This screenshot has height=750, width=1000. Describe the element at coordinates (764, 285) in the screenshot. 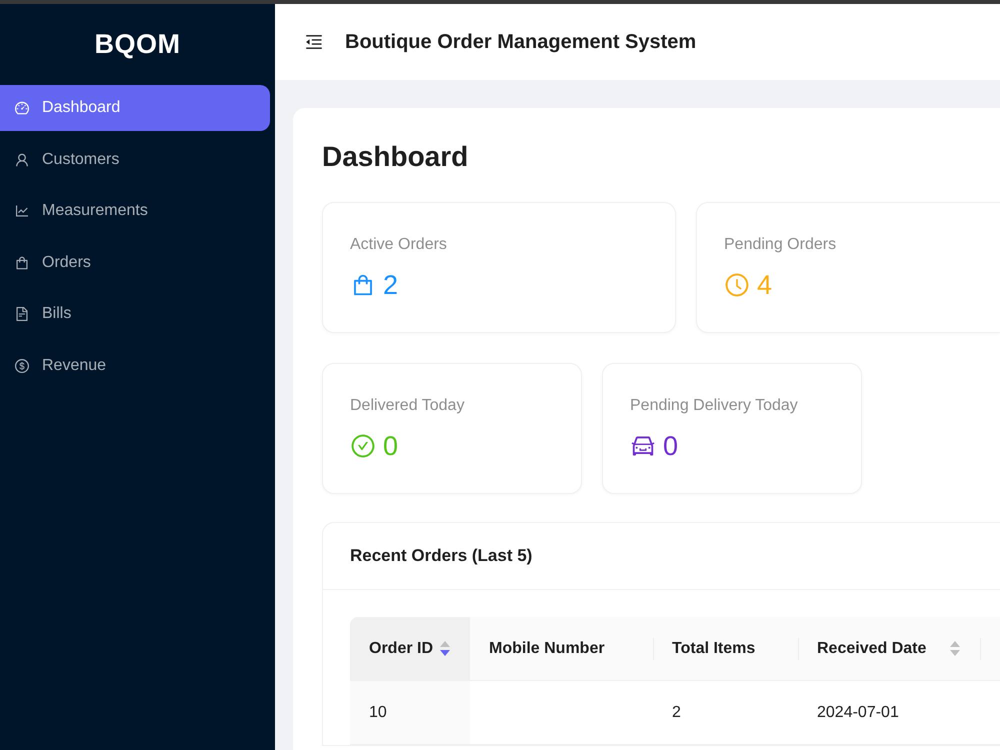

I see `stat-value: 4` at that location.